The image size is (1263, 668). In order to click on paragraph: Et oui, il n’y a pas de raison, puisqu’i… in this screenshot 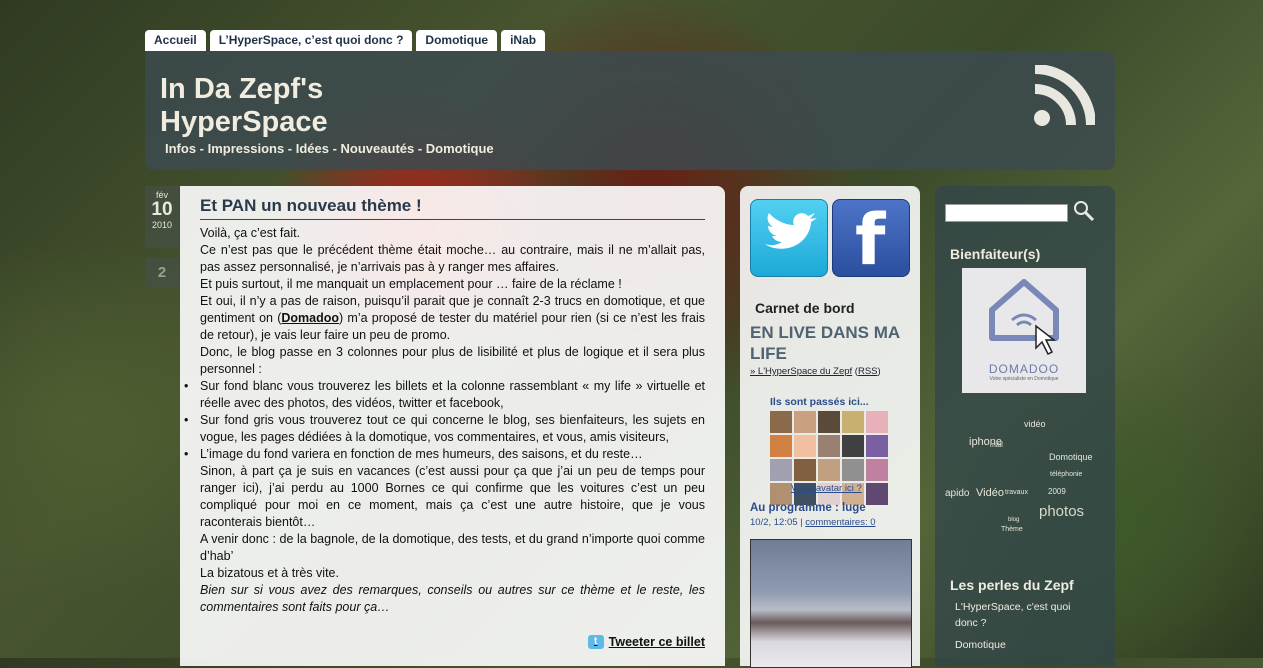, I will do `click(452, 318)`.